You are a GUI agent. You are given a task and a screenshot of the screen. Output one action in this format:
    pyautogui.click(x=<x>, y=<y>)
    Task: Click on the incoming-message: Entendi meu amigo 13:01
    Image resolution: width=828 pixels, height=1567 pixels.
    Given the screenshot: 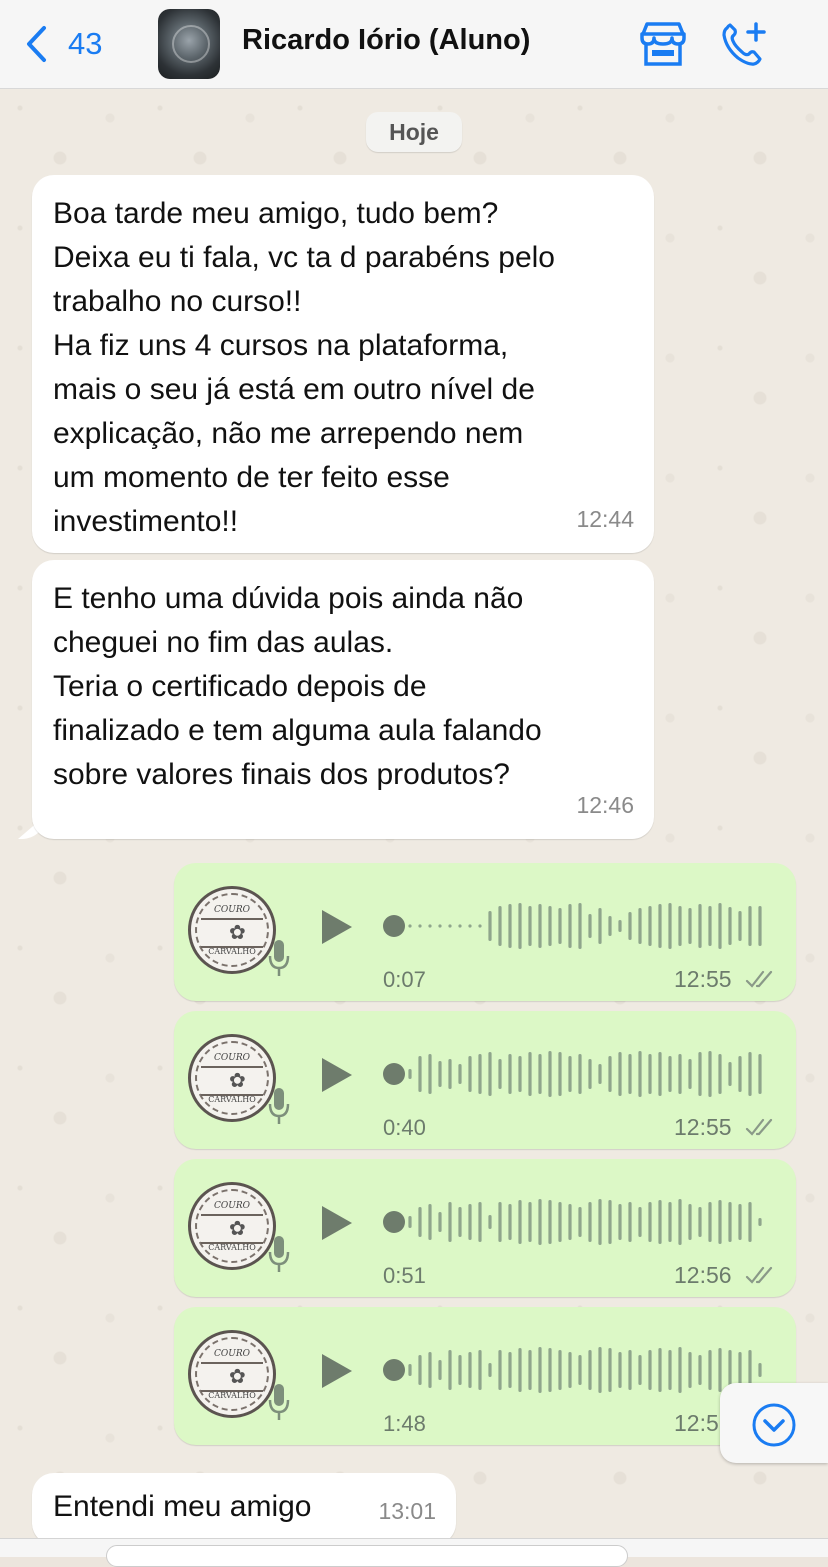 What is the action you would take?
    pyautogui.click(x=244, y=1509)
    